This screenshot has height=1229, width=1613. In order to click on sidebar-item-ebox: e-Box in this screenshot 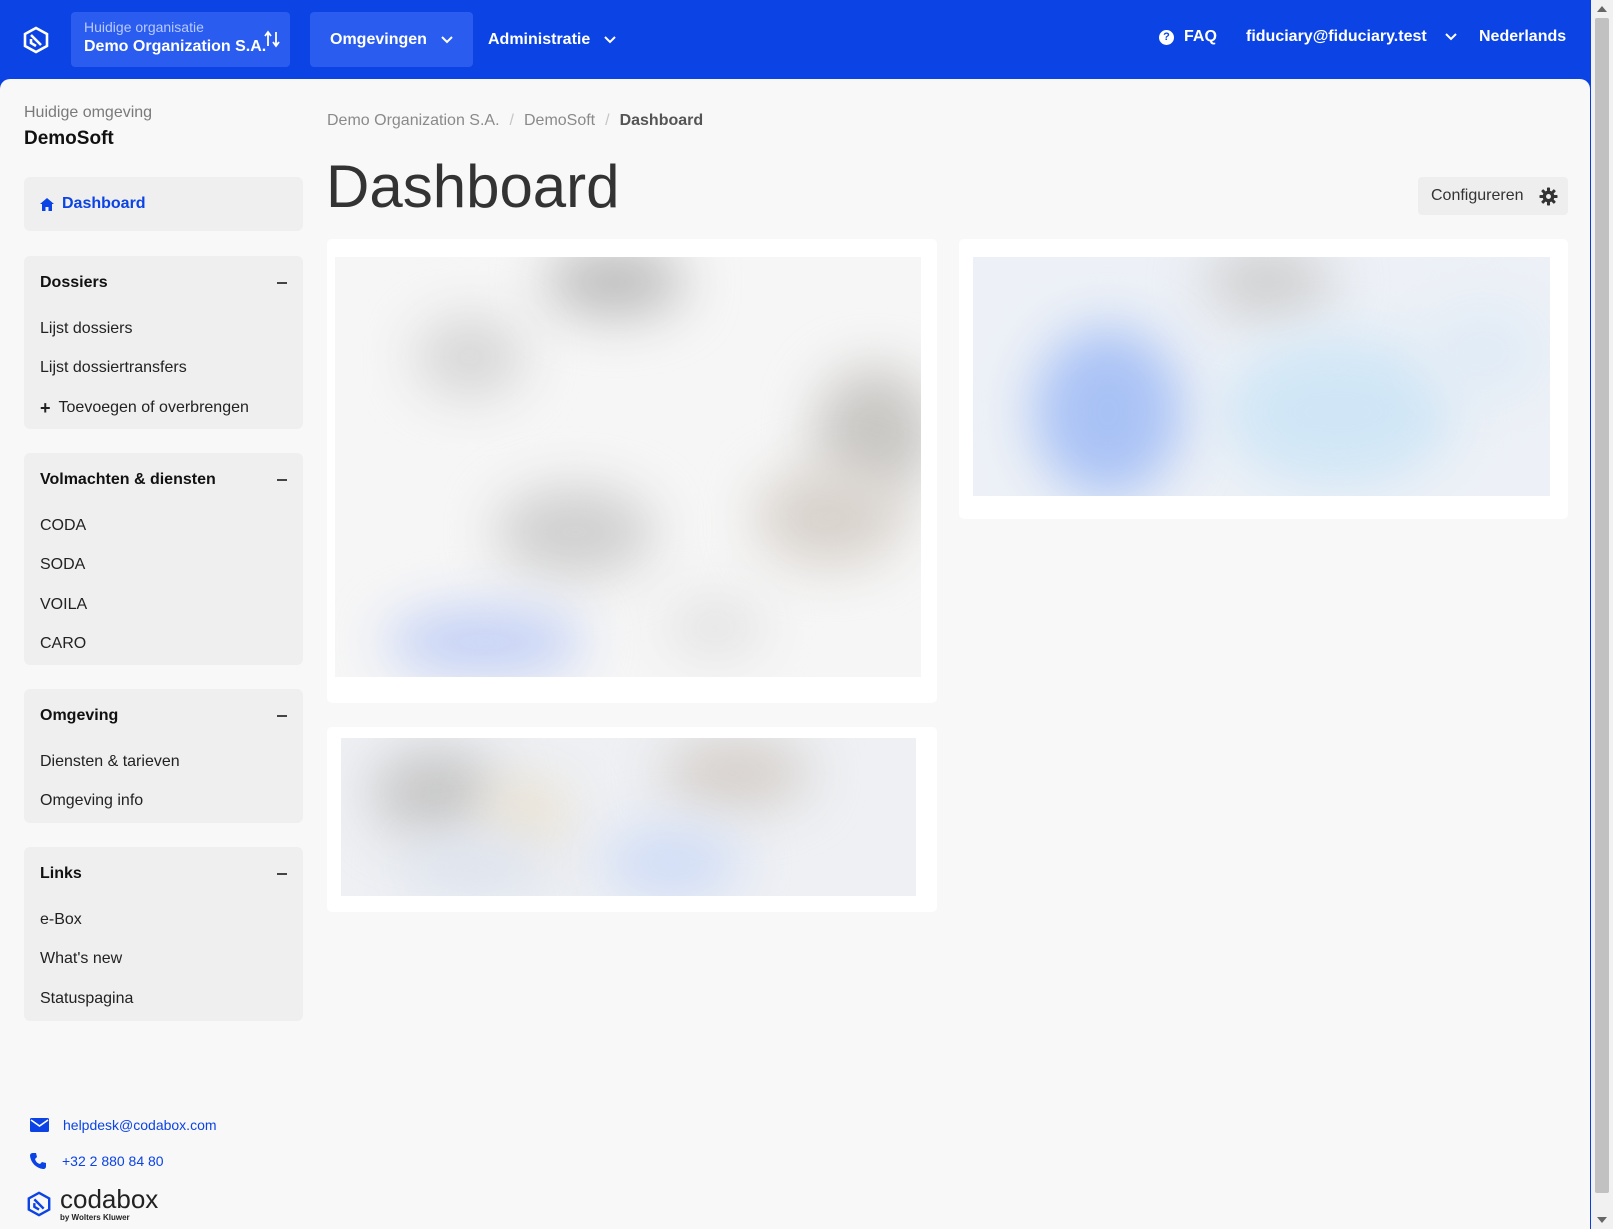, I will do `click(163, 920)`.